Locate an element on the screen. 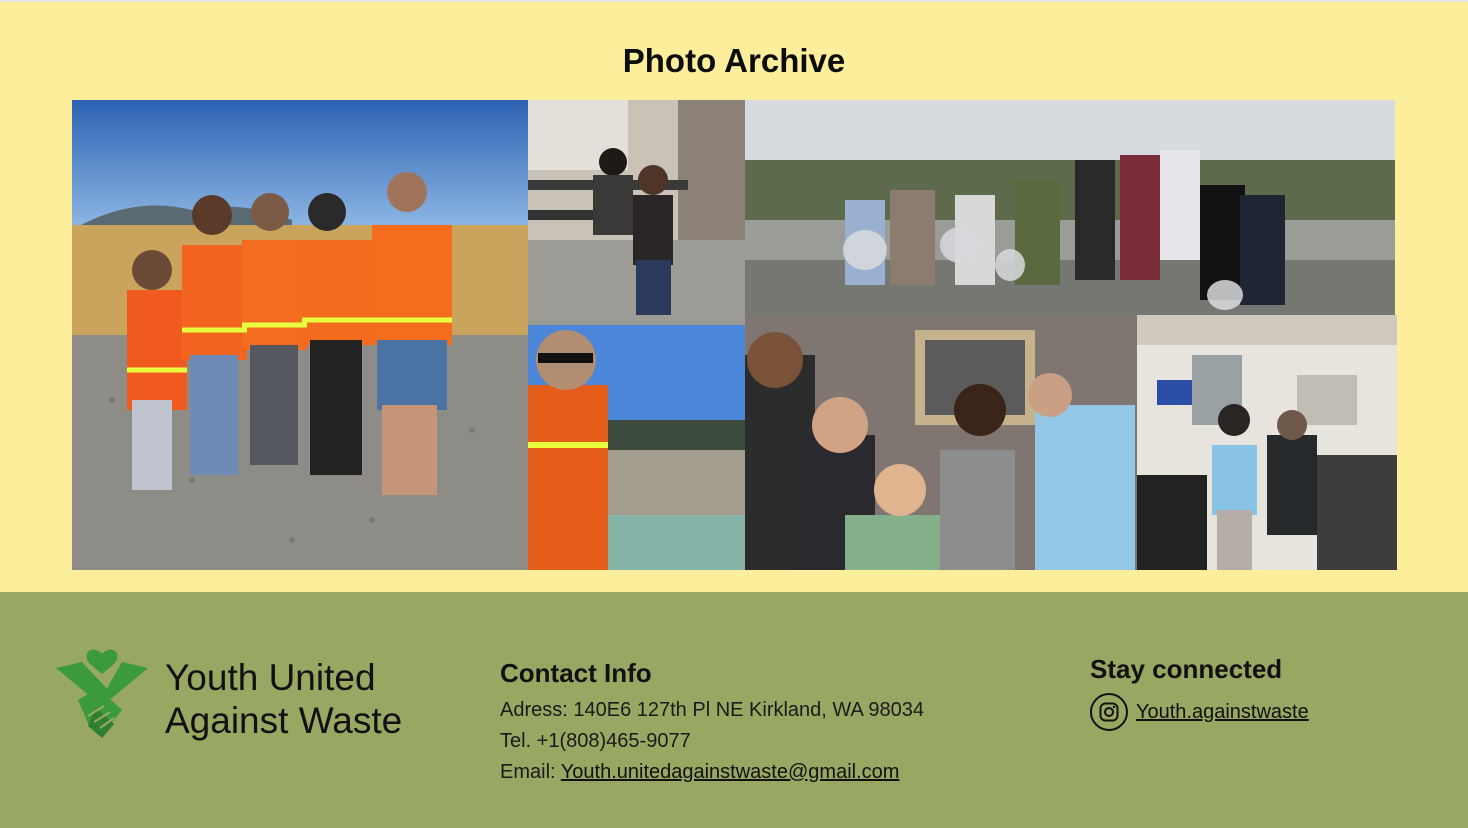  email-label: Email: is located at coordinates (530, 772).